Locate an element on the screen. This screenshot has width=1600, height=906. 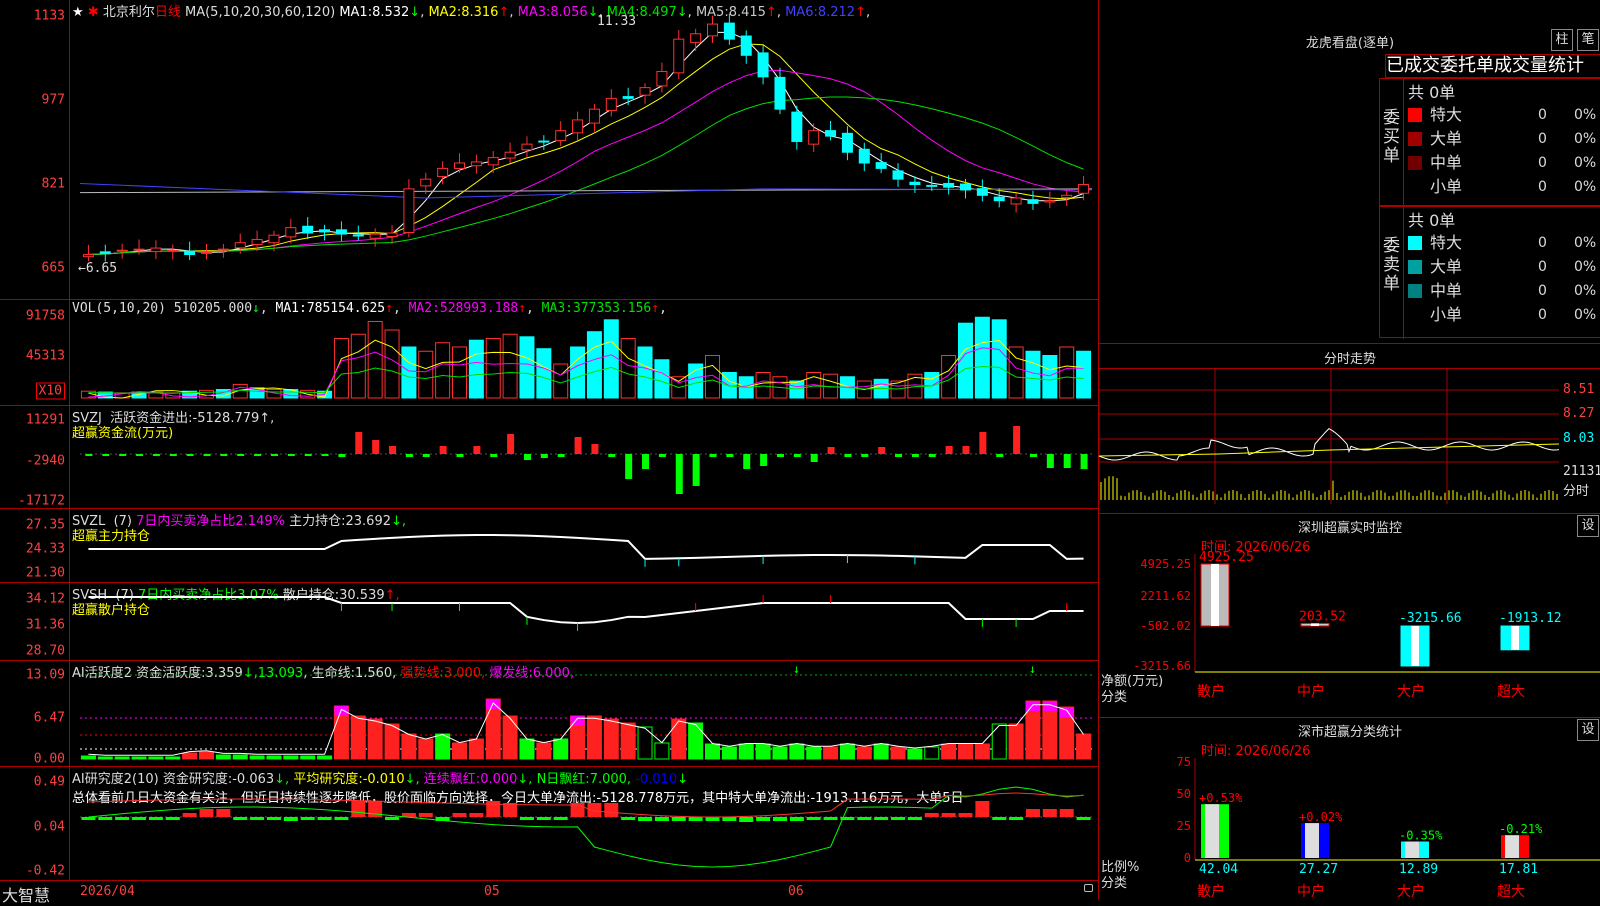
intraday-vol-label: 21131 is located at coordinates (1581, 471).